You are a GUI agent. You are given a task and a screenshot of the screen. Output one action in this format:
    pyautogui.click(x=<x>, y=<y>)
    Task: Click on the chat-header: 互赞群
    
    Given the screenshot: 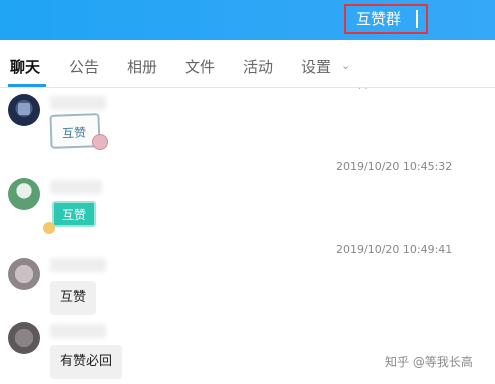 What is the action you would take?
    pyautogui.click(x=247, y=20)
    